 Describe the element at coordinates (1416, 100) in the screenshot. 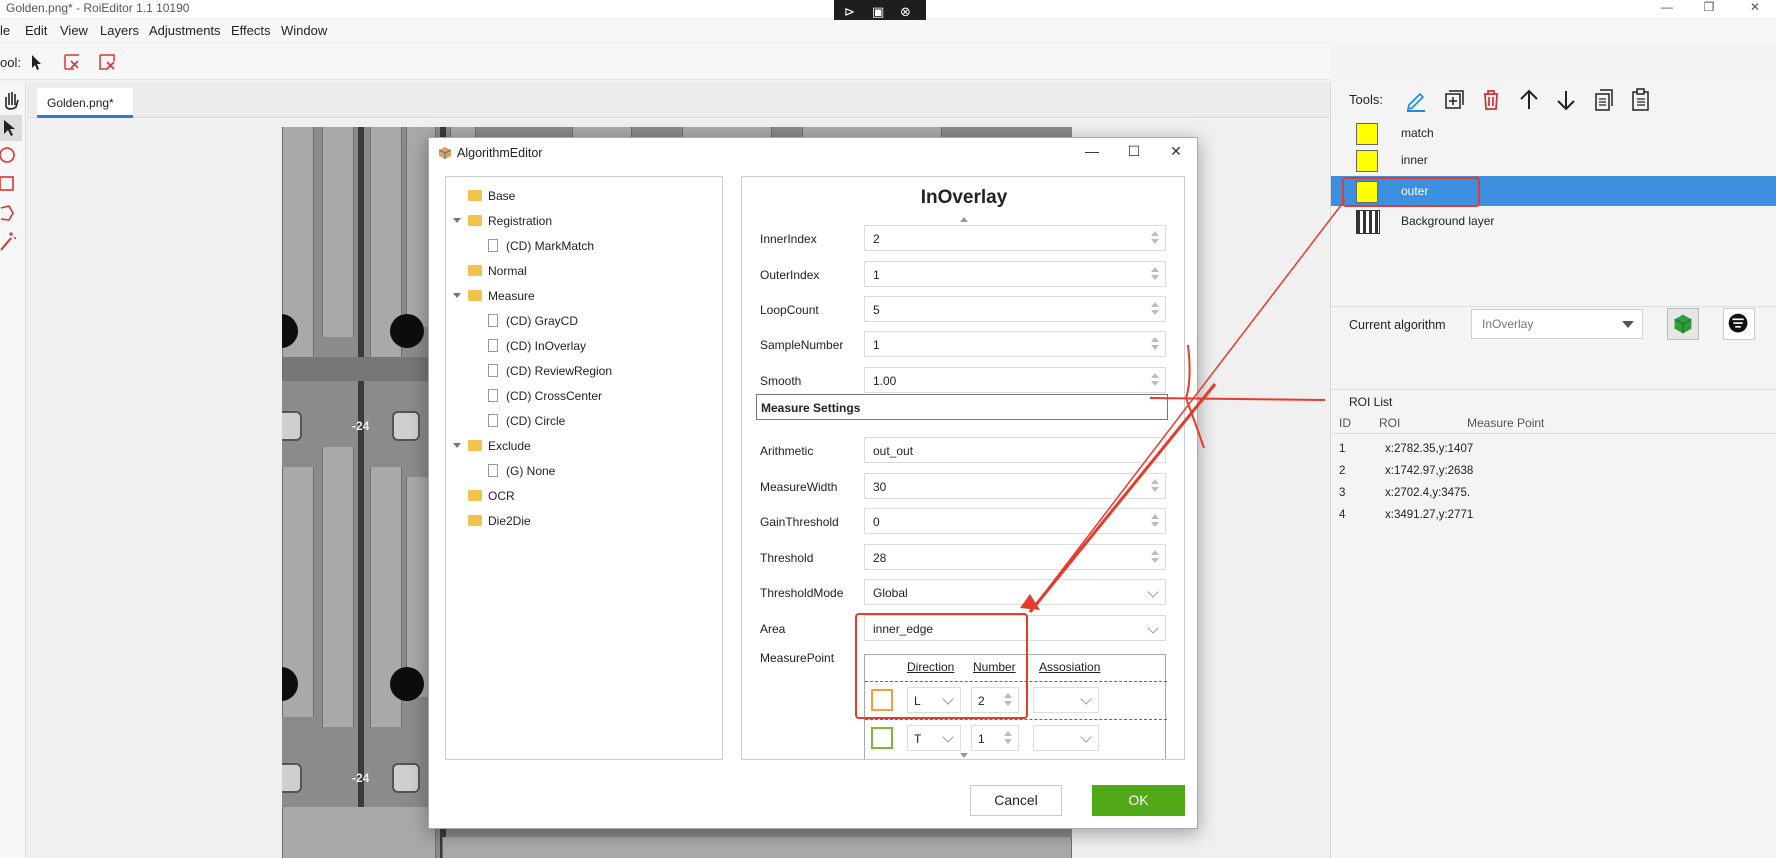

I see `edit-pencil-icon` at that location.